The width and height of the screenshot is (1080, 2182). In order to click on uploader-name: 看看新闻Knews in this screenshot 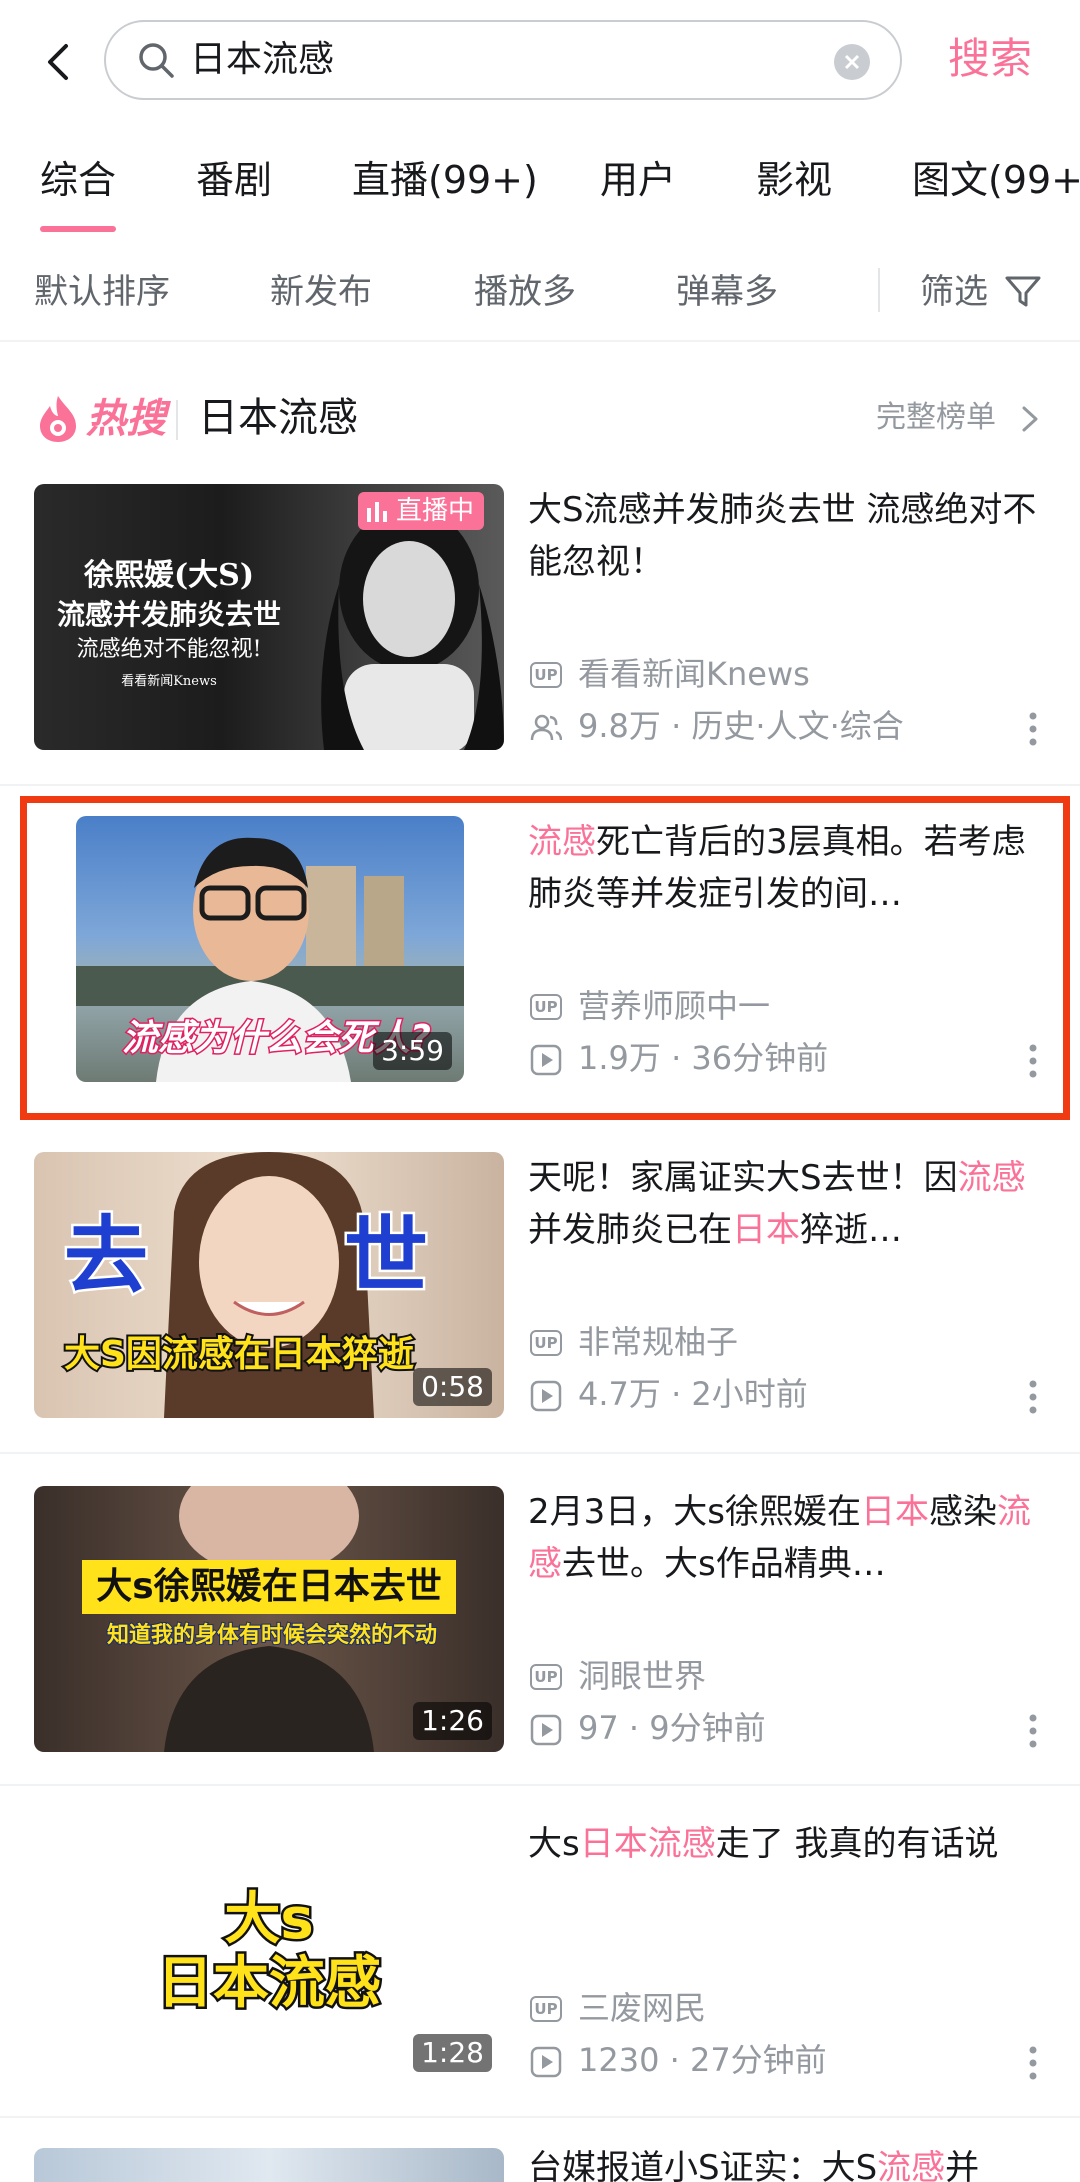, I will do `click(694, 674)`.